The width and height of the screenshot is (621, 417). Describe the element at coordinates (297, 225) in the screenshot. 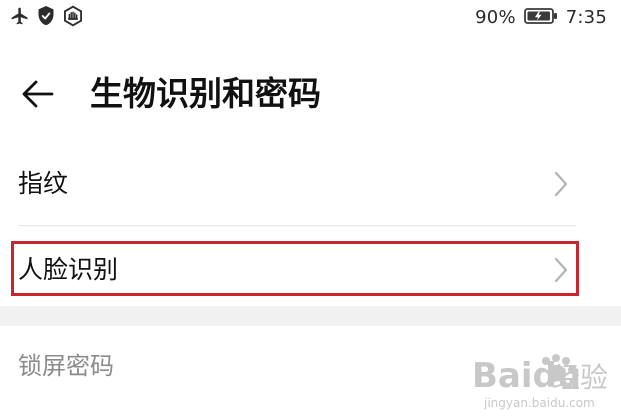

I see `row-divider` at that location.